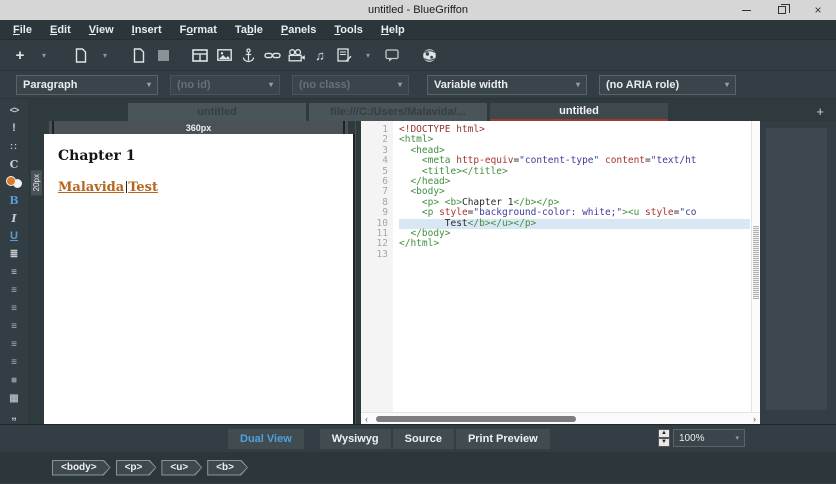 The image size is (836, 484). Describe the element at coordinates (296, 55) in the screenshot. I see `insert-video-icon` at that location.